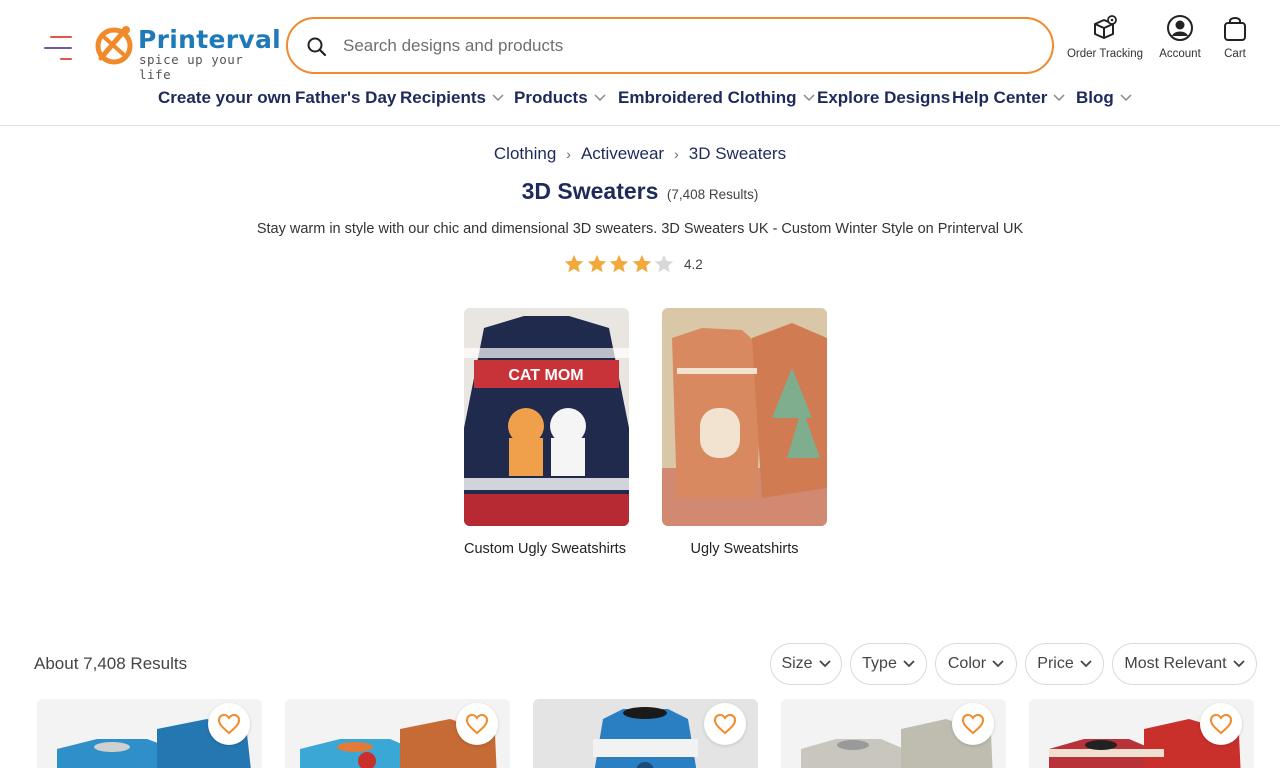 The height and width of the screenshot is (768, 1280). What do you see at coordinates (1180, 28) in the screenshot?
I see `user-circle-icon` at bounding box center [1180, 28].